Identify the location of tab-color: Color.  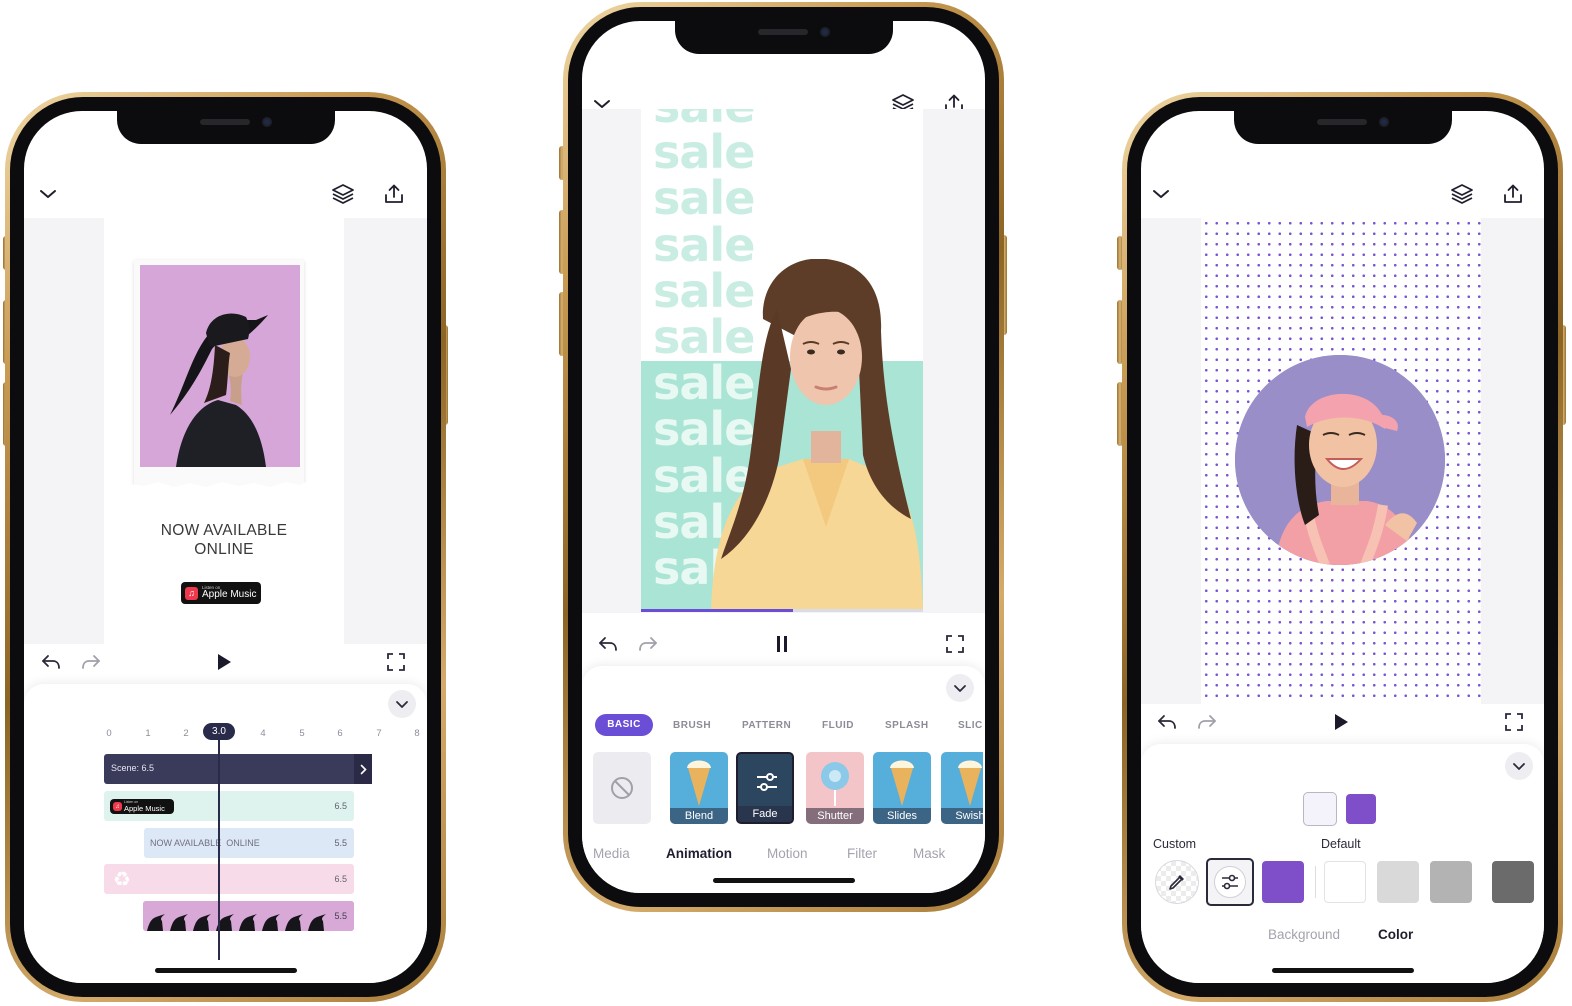
(1395, 934).